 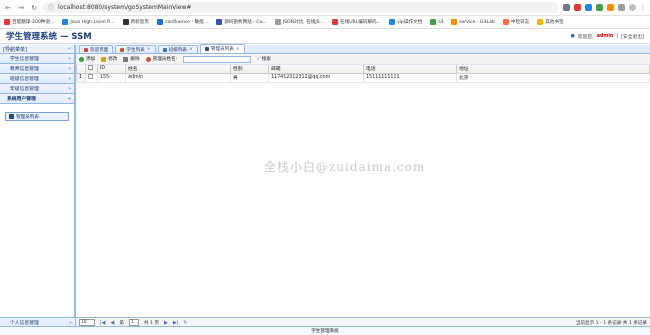 I want to click on tab-label: 管理员列表, so click(x=222, y=49).